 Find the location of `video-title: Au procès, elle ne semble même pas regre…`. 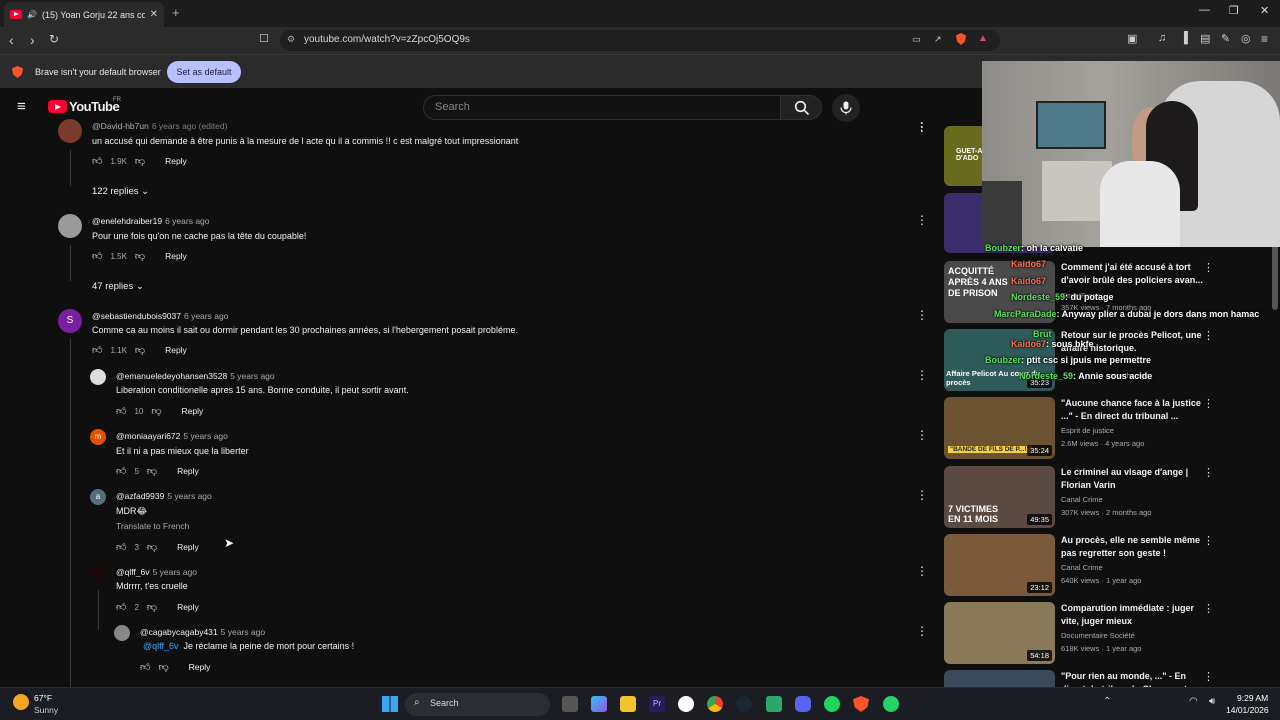

video-title: Au procès, elle ne semble même pas regre… is located at coordinates (1133, 546).